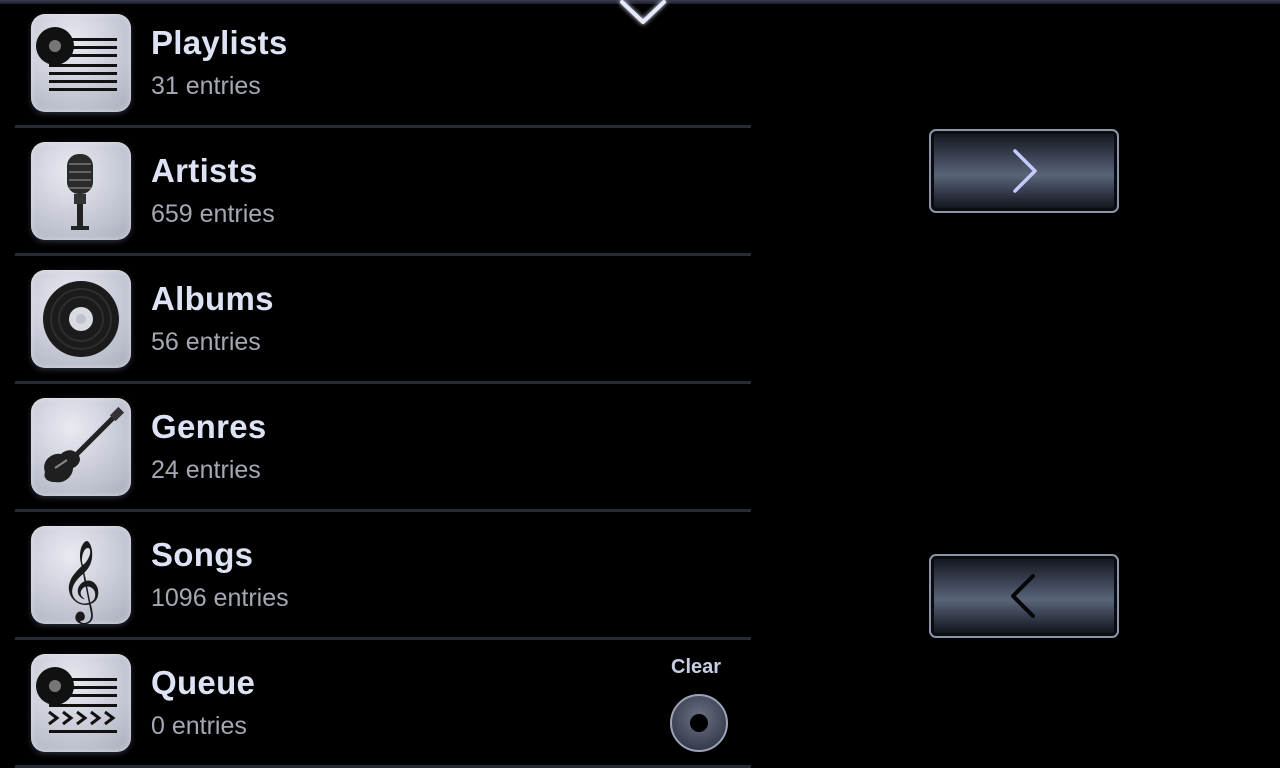 The width and height of the screenshot is (1280, 768). I want to click on list-item-title: Queue, so click(203, 682).